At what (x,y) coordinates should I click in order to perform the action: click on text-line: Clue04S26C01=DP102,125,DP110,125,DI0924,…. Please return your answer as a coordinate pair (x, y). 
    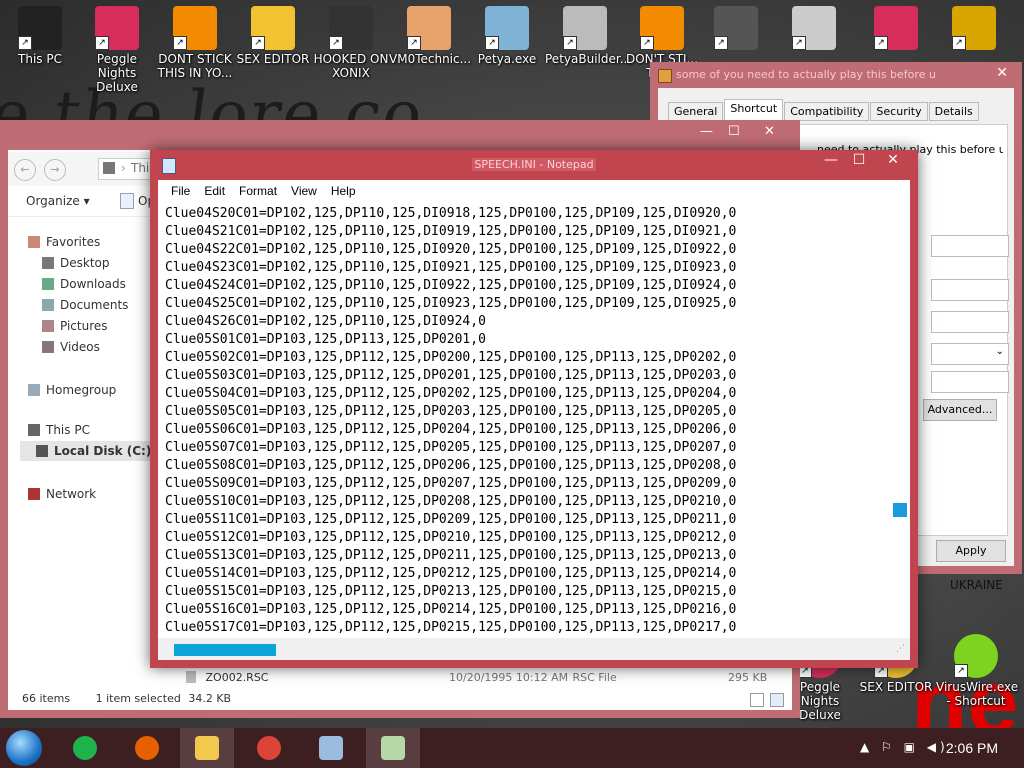
    Looking at the image, I should click on (325, 321).